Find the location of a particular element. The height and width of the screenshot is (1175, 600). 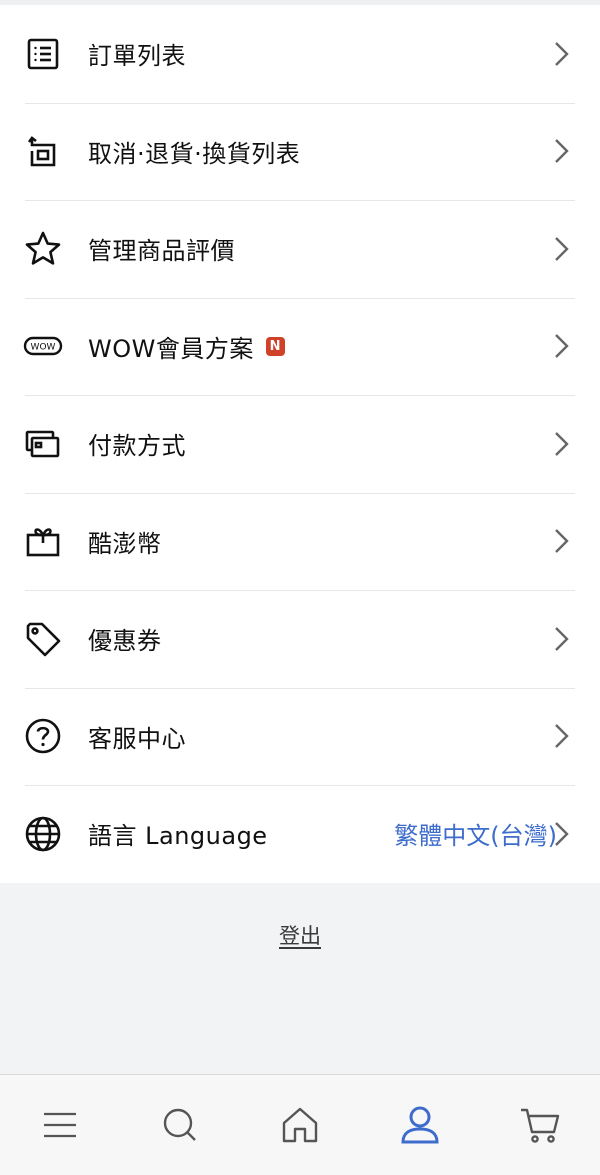

tab-home is located at coordinates (300, 1125).